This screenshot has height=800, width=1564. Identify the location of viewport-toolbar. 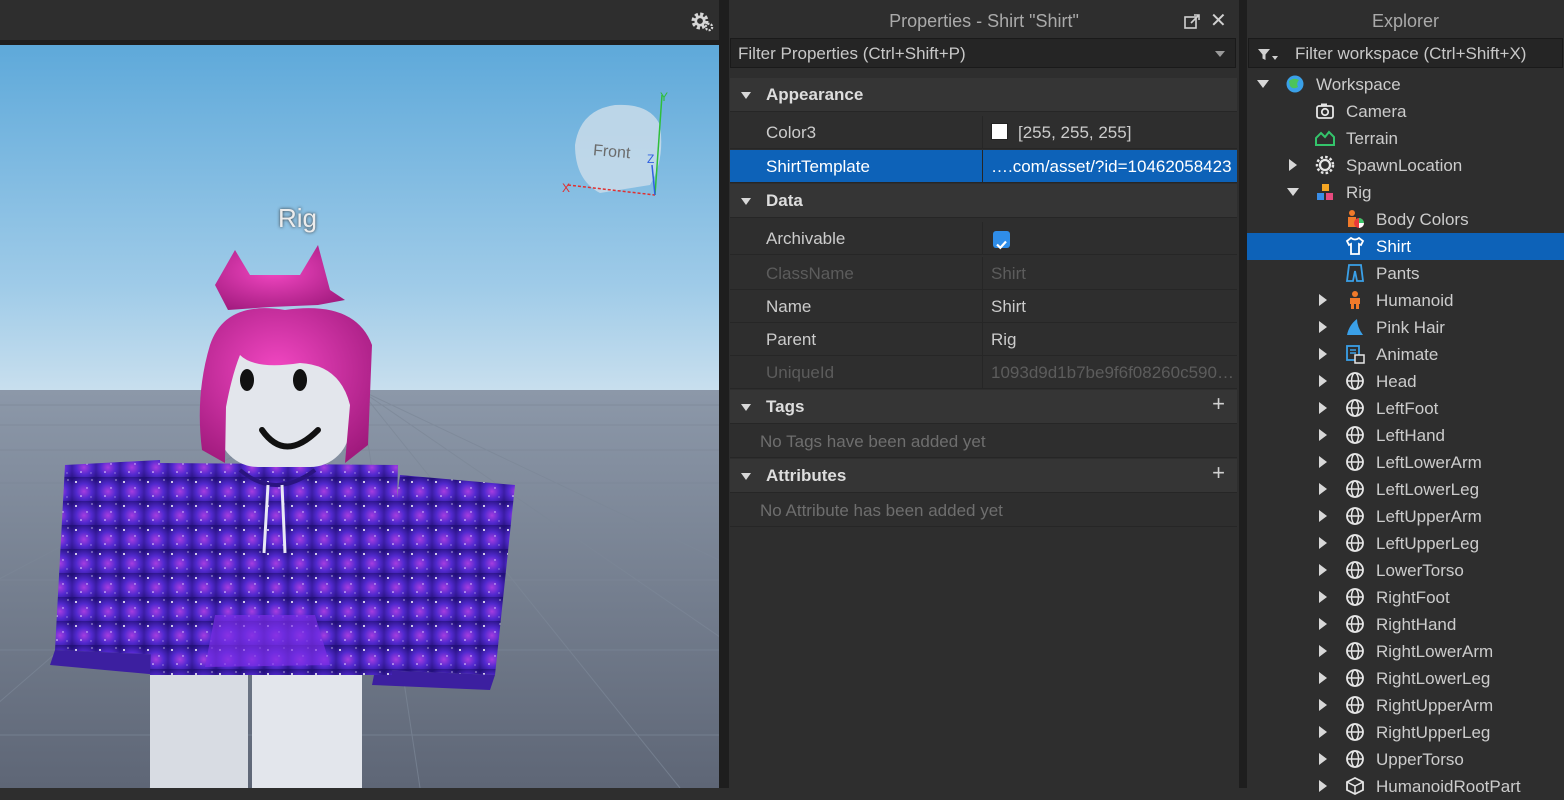
(359, 22).